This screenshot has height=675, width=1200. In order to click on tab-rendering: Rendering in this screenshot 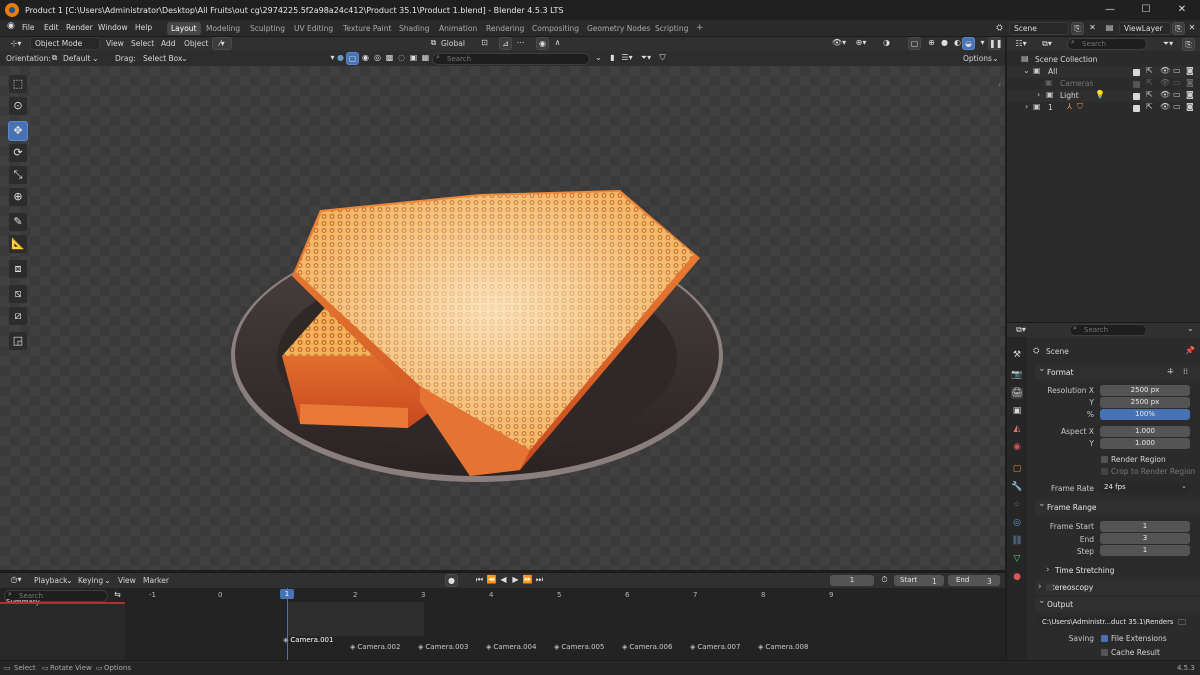, I will do `click(505, 28)`.